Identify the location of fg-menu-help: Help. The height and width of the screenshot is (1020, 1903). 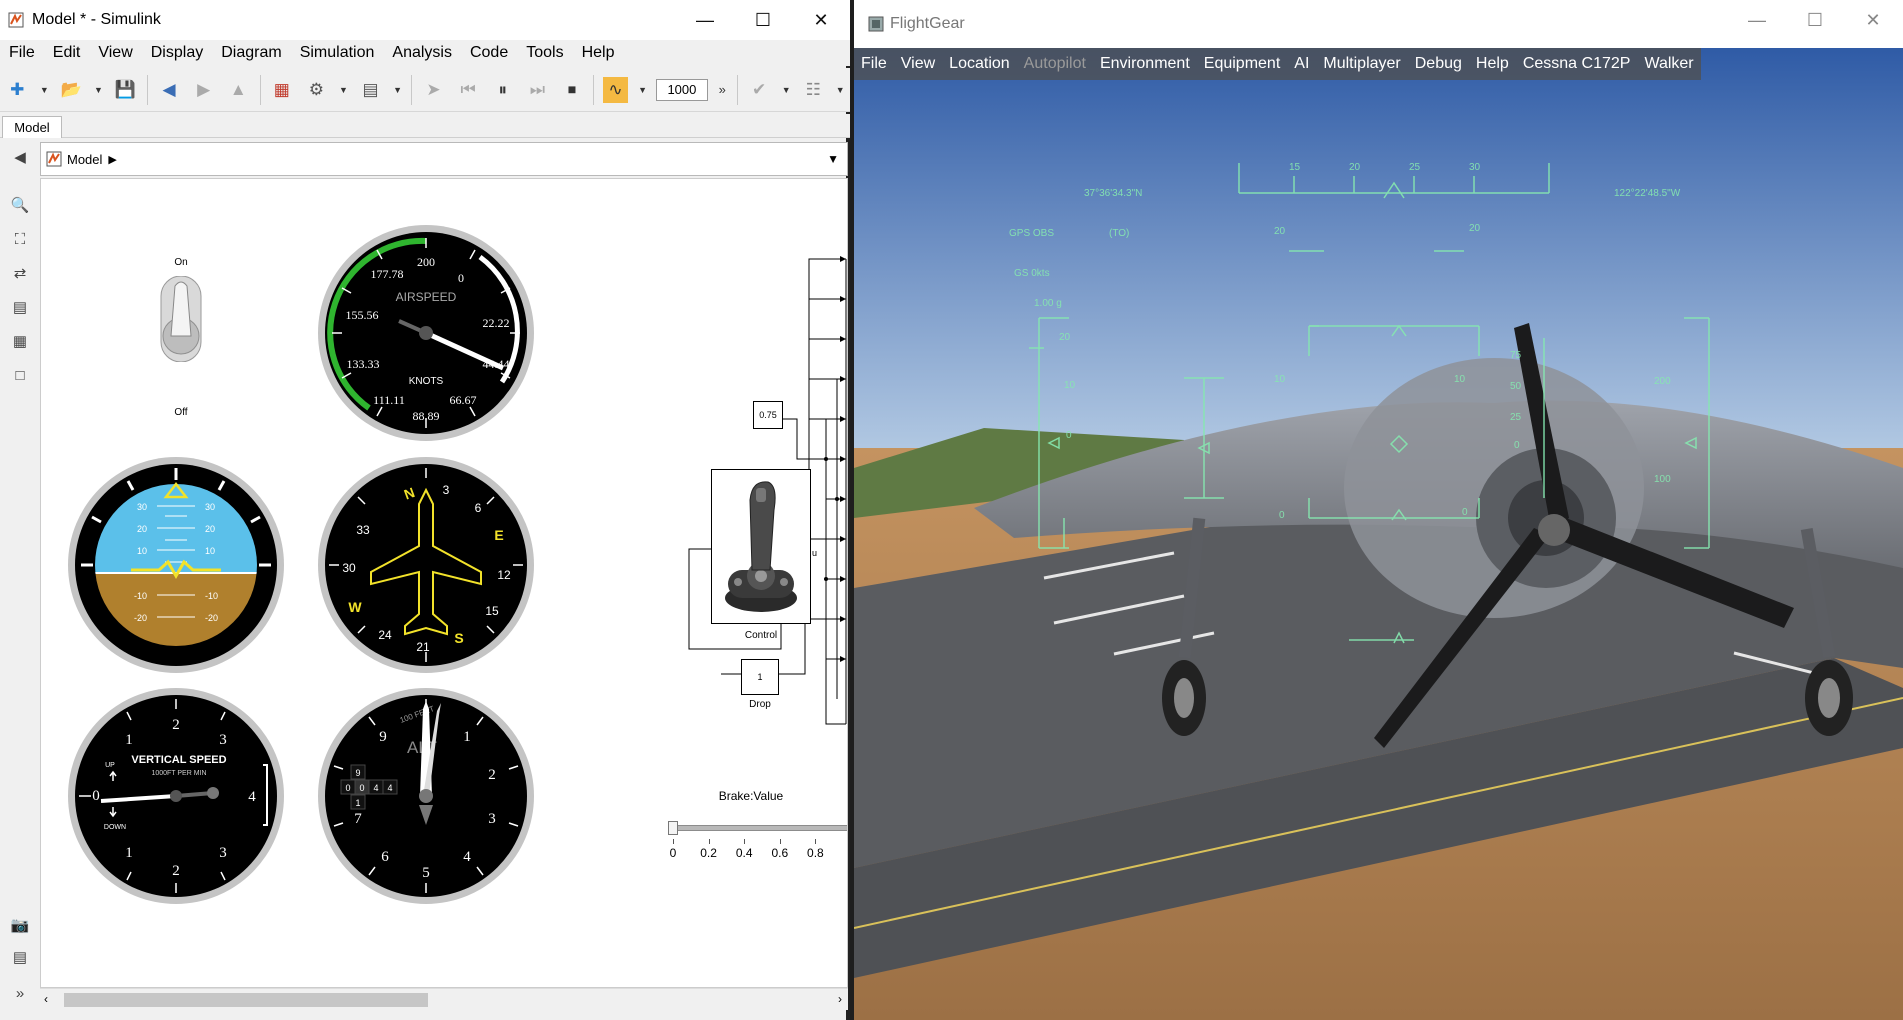
(1492, 64).